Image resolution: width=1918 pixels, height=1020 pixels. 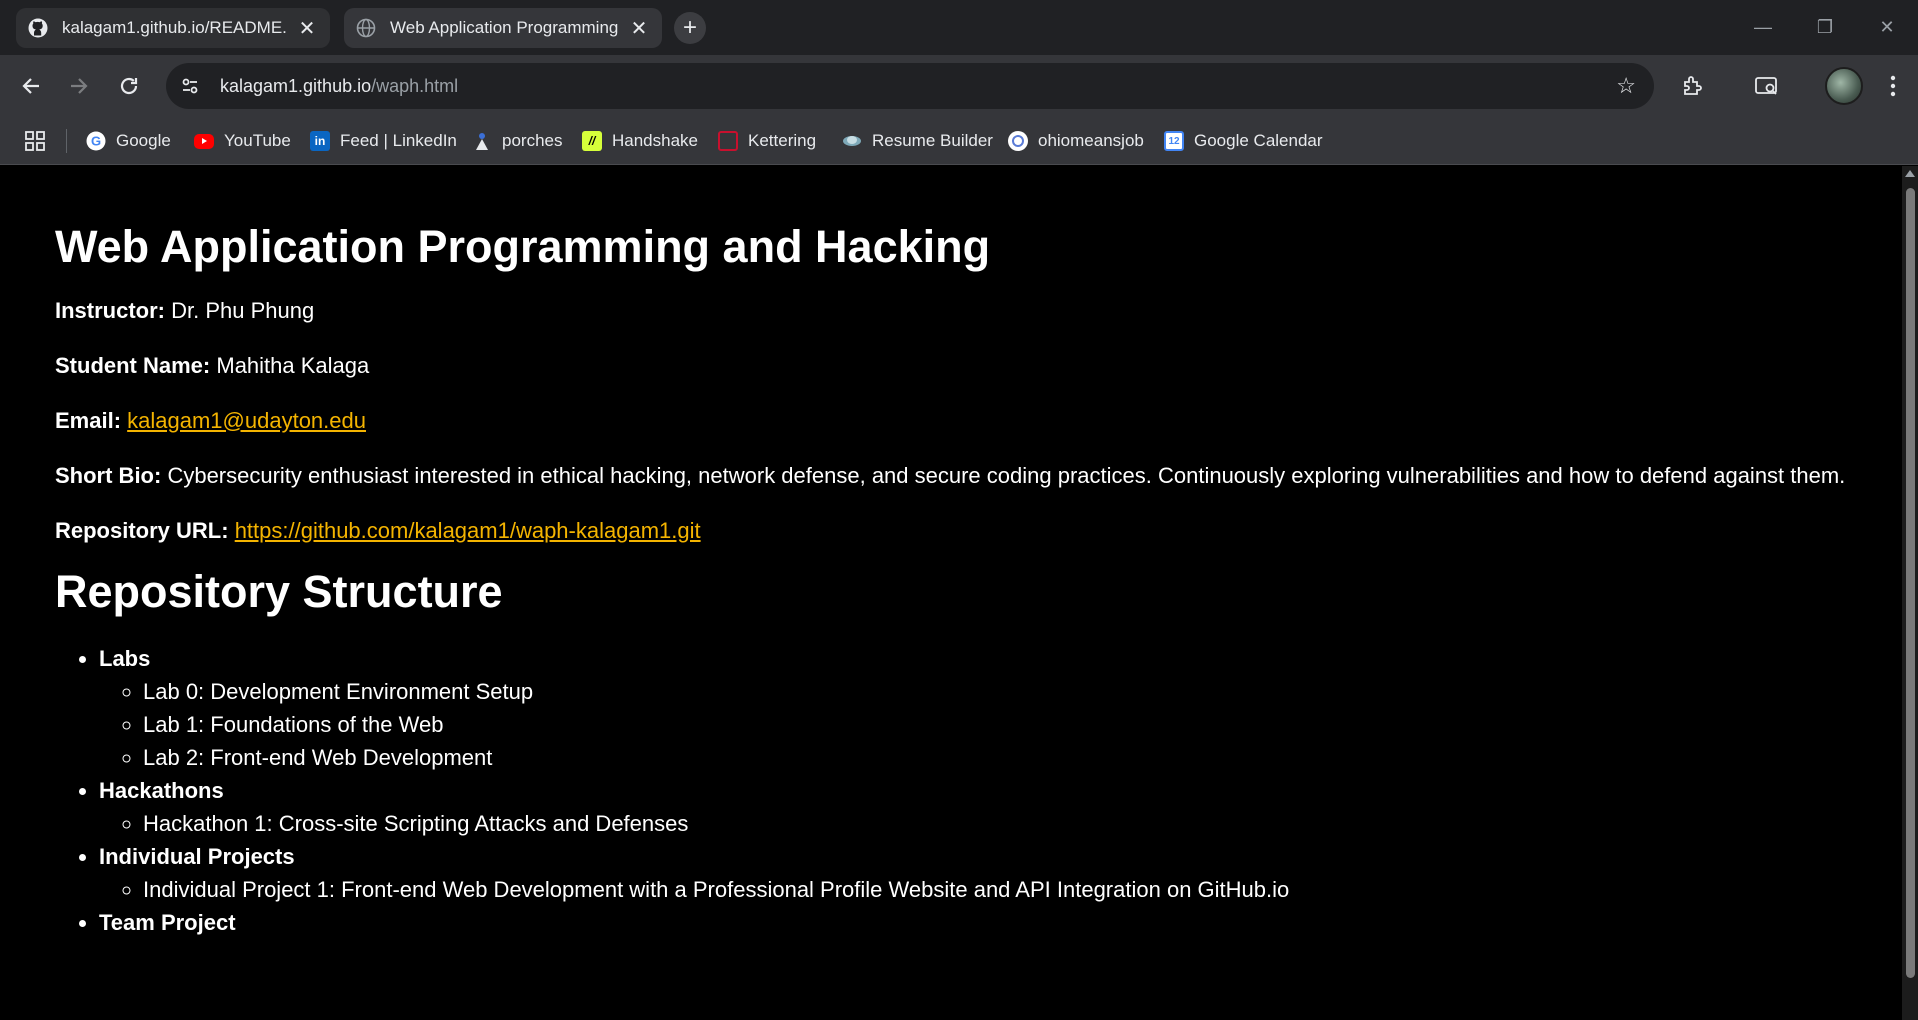 I want to click on bookmark-ohiomeansjob: ohiomeansjob, so click(x=1076, y=141).